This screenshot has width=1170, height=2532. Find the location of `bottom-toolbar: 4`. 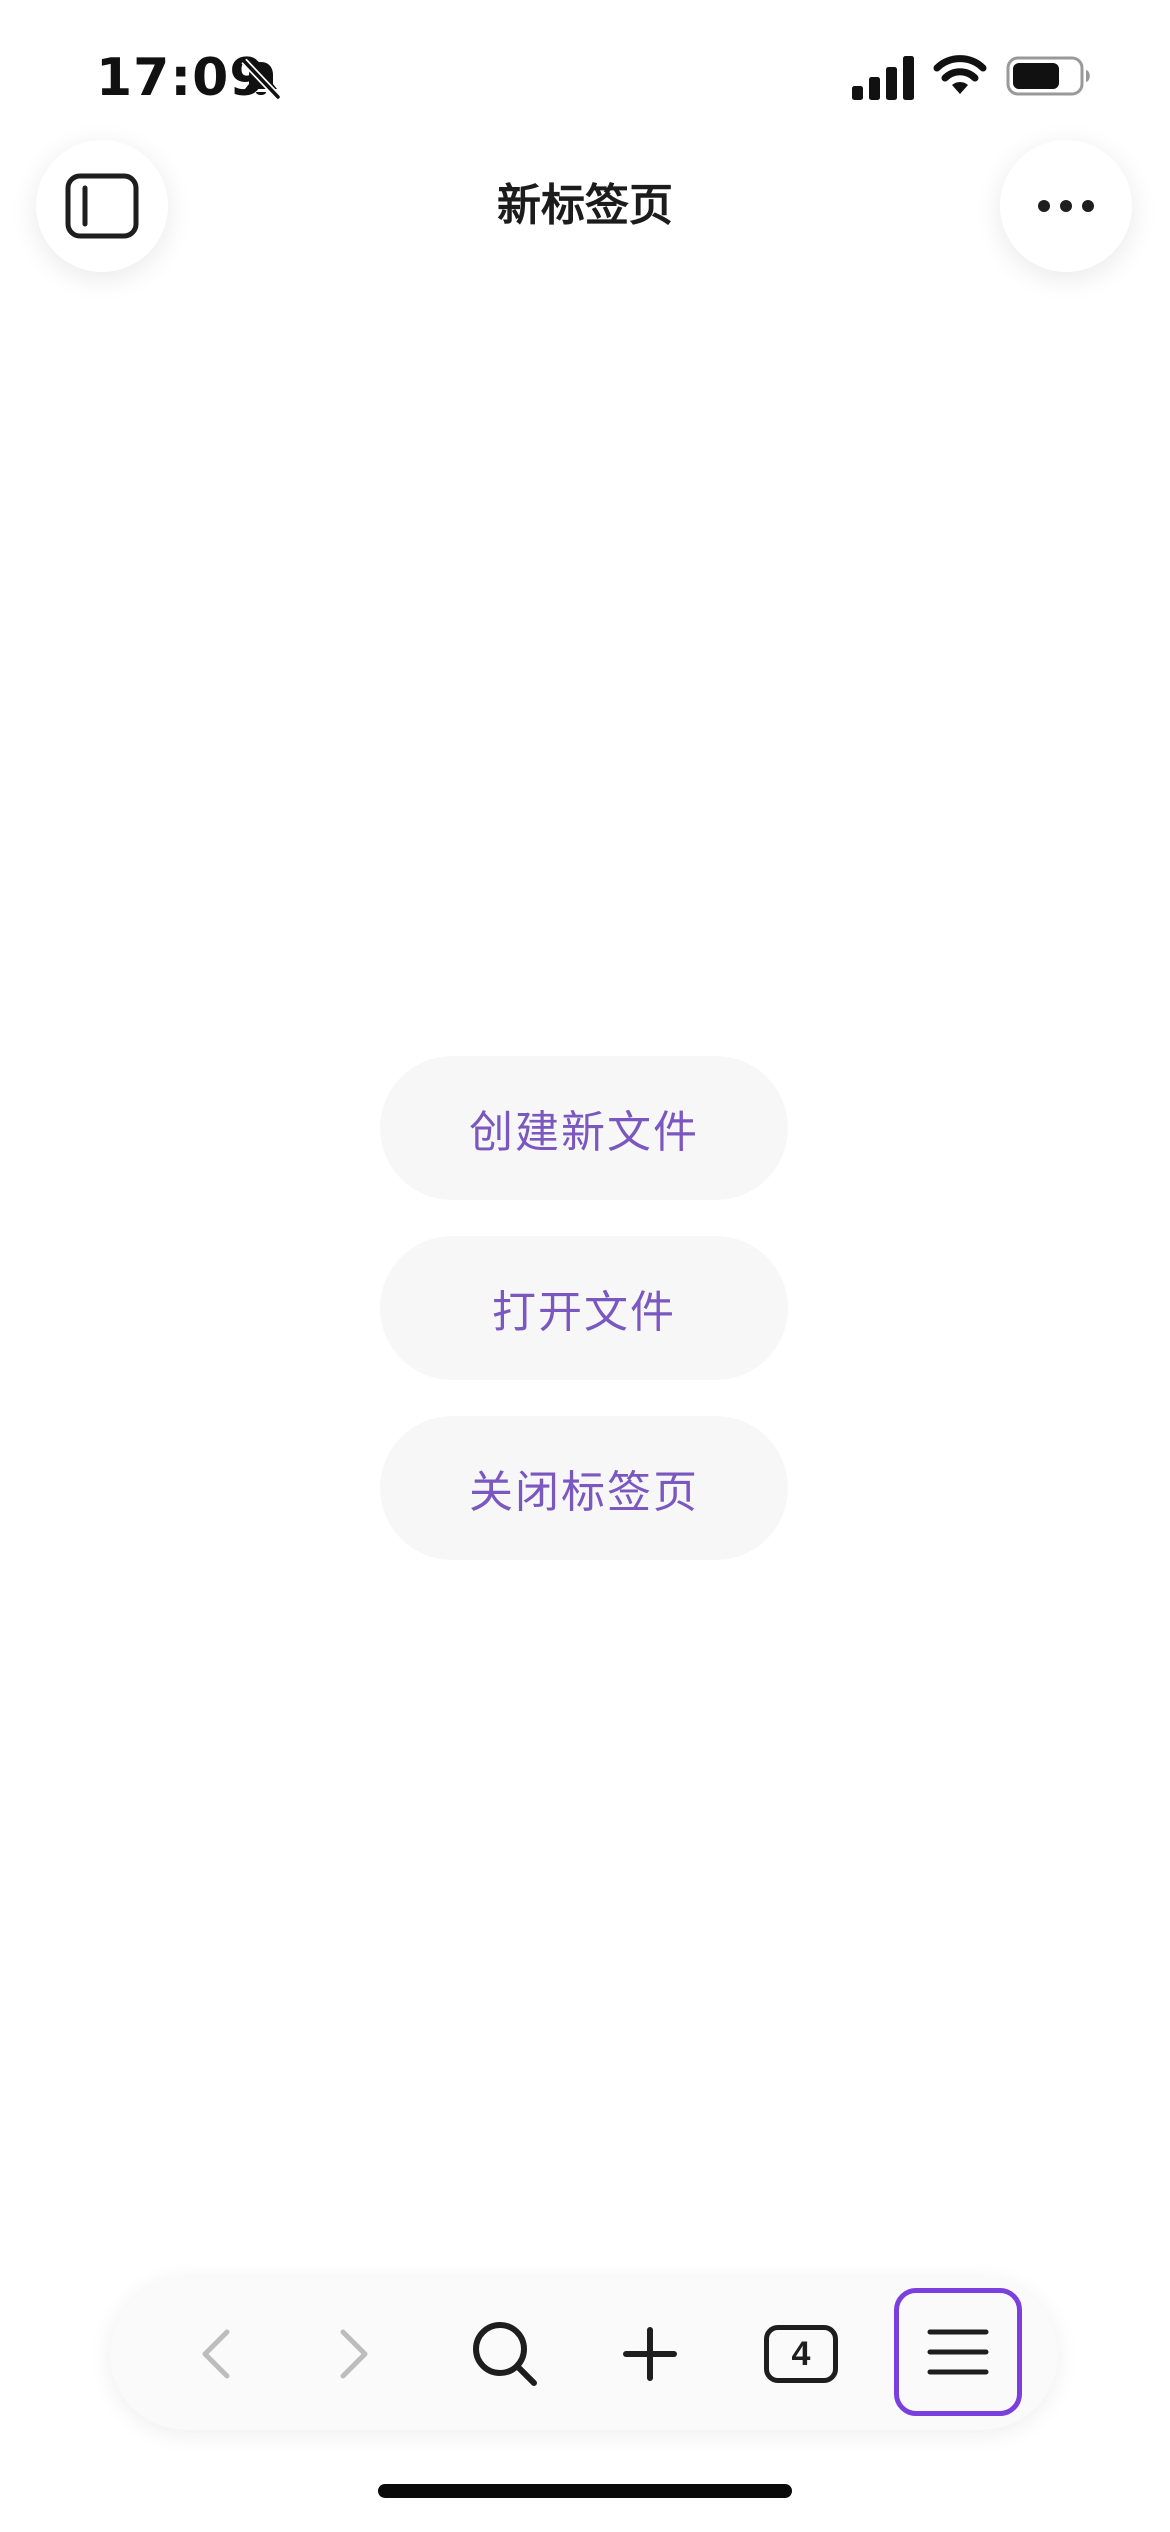

bottom-toolbar: 4 is located at coordinates (584, 2354).